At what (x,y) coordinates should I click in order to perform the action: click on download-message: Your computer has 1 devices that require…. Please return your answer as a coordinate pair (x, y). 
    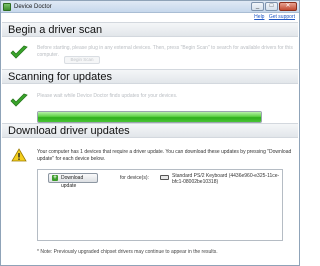
    Looking at the image, I should click on (164, 155).